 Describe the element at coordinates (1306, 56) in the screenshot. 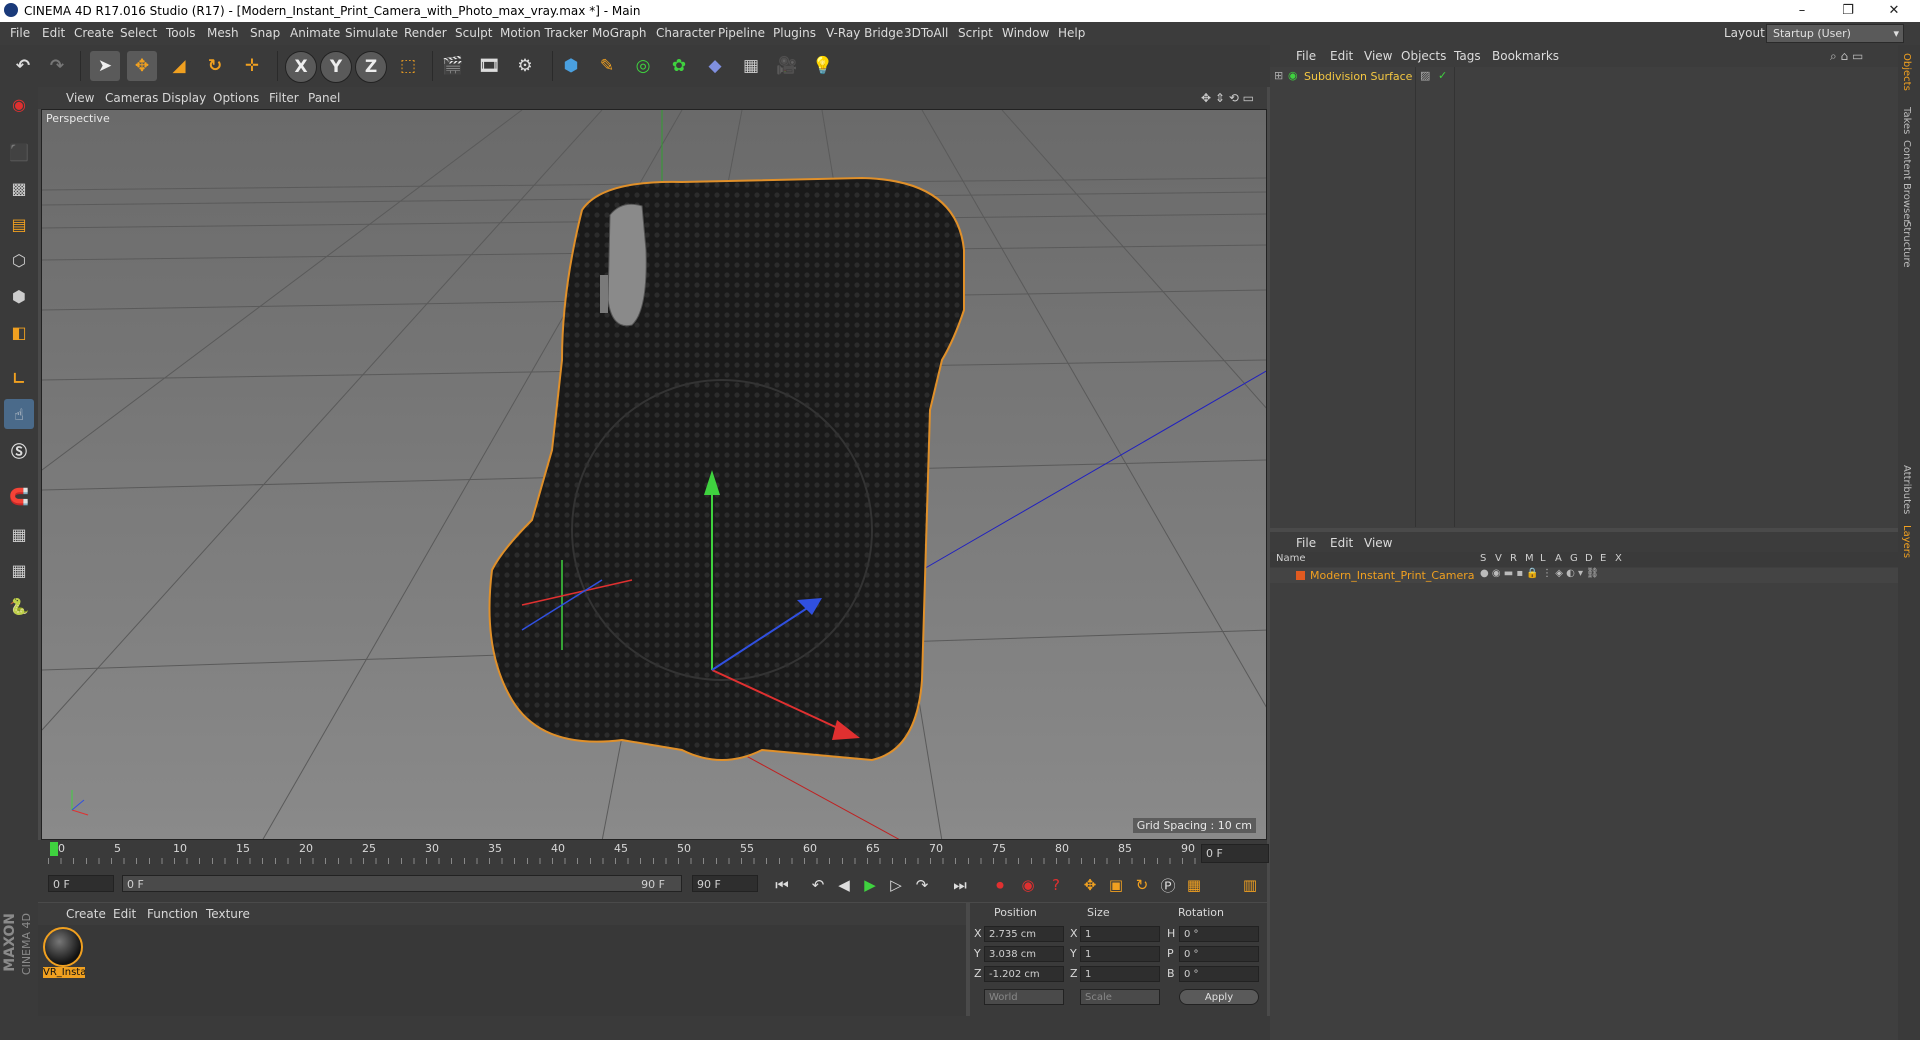

I see `object-menu-file: File` at that location.